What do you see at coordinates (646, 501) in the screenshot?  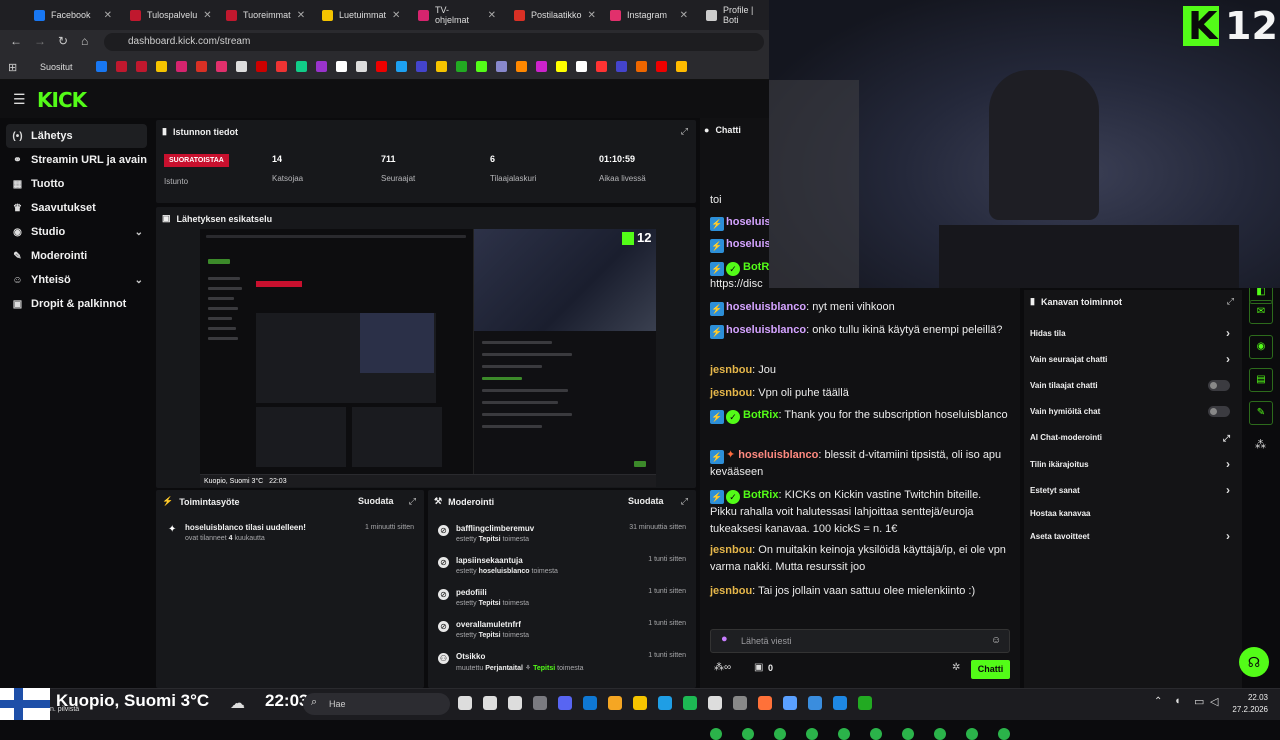 I see `moderation-filter-button: Suodata` at bounding box center [646, 501].